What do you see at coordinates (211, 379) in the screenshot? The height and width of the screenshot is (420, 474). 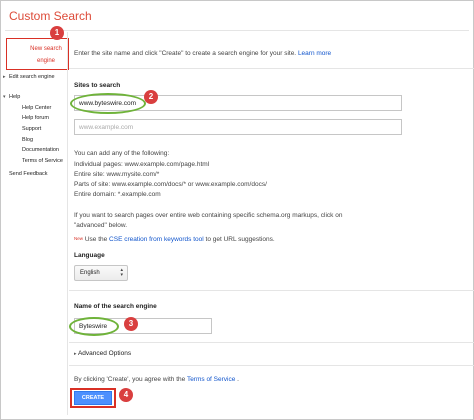 I see `terms-of-service-link: Terms of Service` at bounding box center [211, 379].